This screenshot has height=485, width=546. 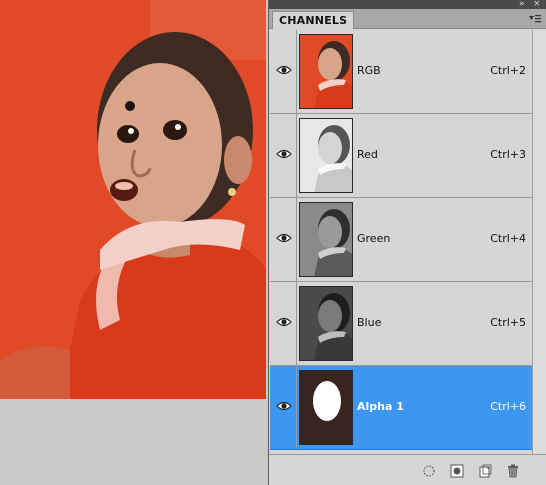 What do you see at coordinates (407, 4) in the screenshot?
I see `panel-title-bar: » ×` at bounding box center [407, 4].